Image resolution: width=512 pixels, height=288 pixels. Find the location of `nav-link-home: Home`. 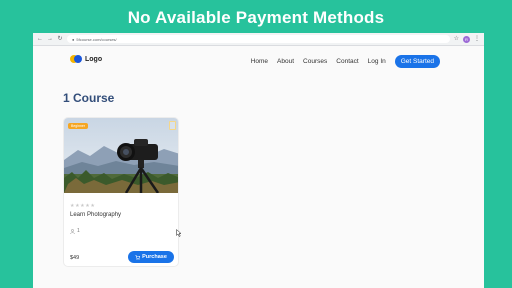

nav-link-home: Home is located at coordinates (259, 61).